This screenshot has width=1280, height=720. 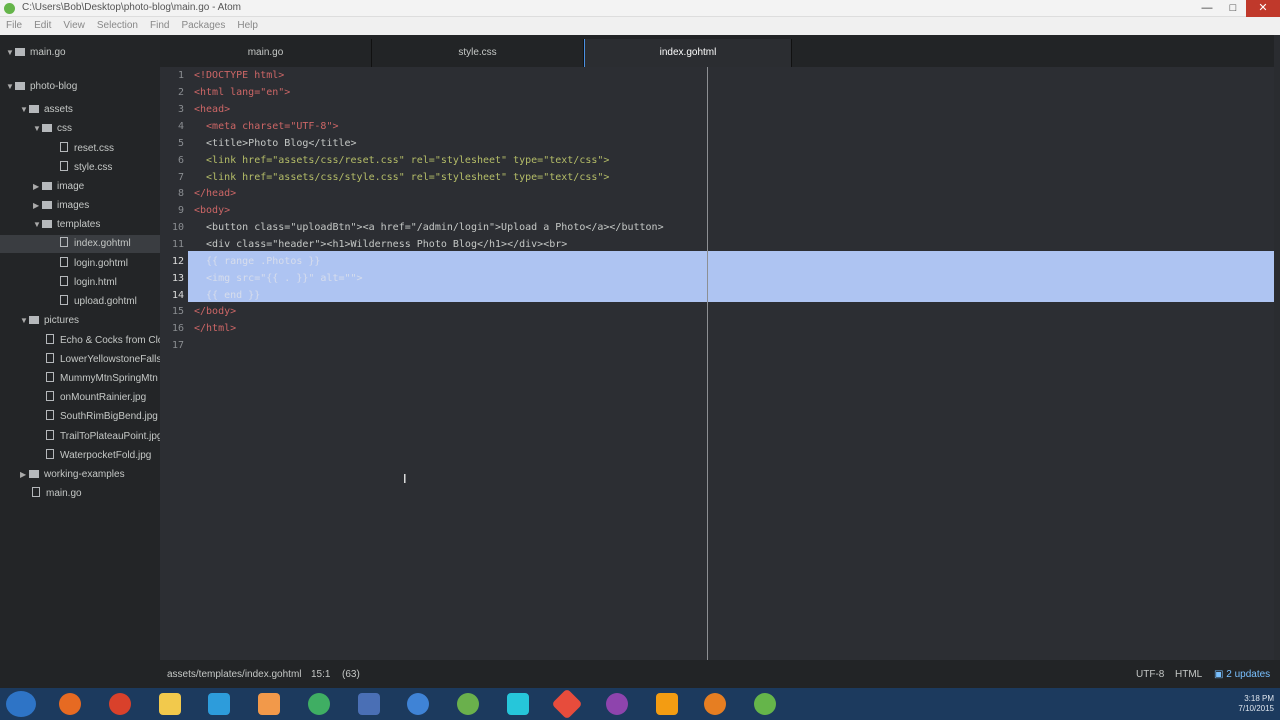 I want to click on tab-index-gohtml: index.gohtml, so click(x=688, y=53).